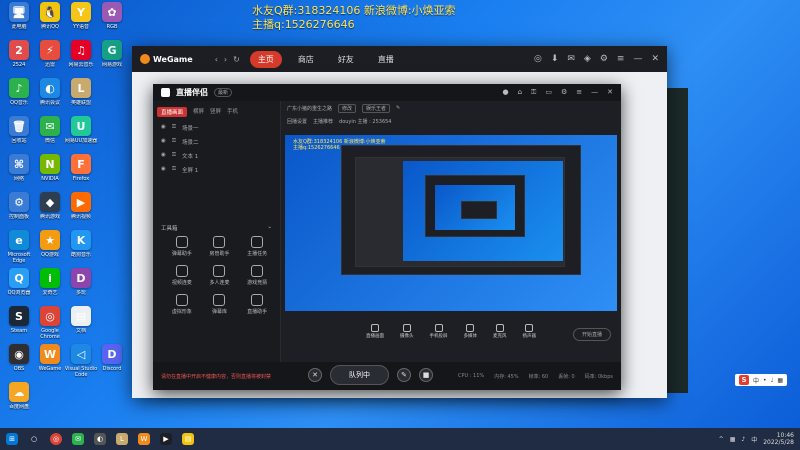 This screenshot has height=450, width=800. Describe the element at coordinates (426, 375) in the screenshot. I see `stop-icon: ■` at that location.